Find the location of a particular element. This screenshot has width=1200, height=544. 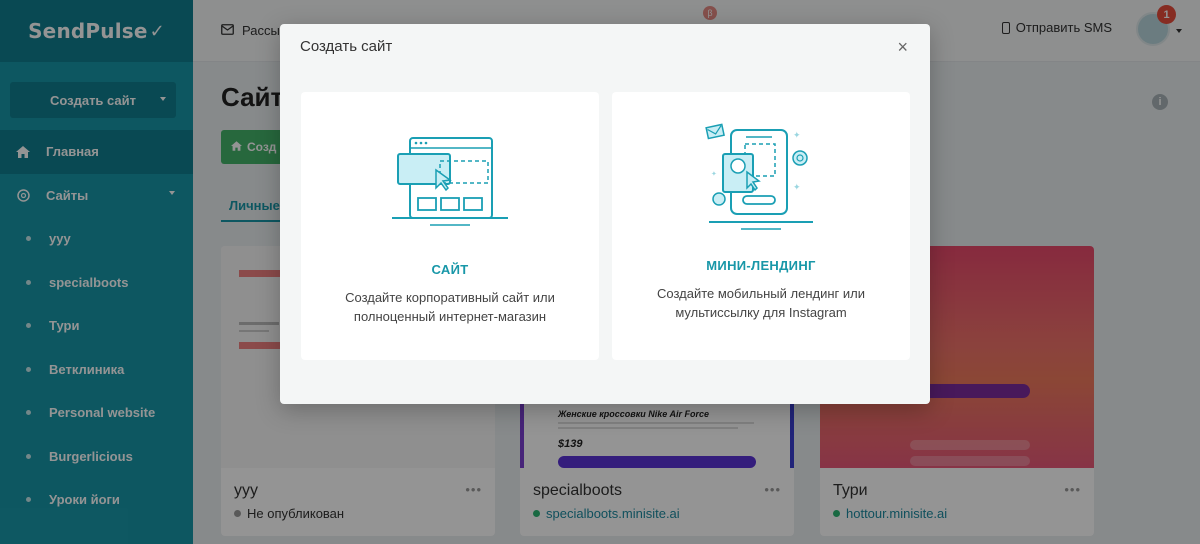

option-site-title: САЙТ is located at coordinates (450, 269).